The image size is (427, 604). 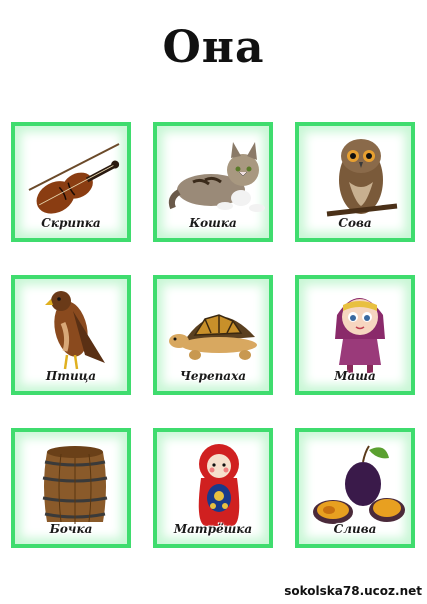 I want to click on card-label: Птица, so click(x=71, y=376).